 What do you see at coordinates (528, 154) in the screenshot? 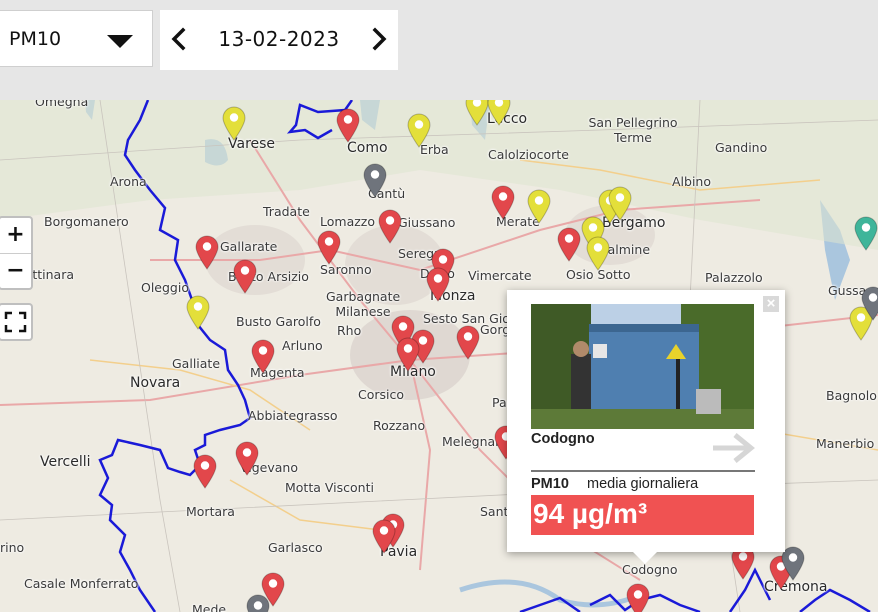
I see `place-label: Calolziocorte` at bounding box center [528, 154].